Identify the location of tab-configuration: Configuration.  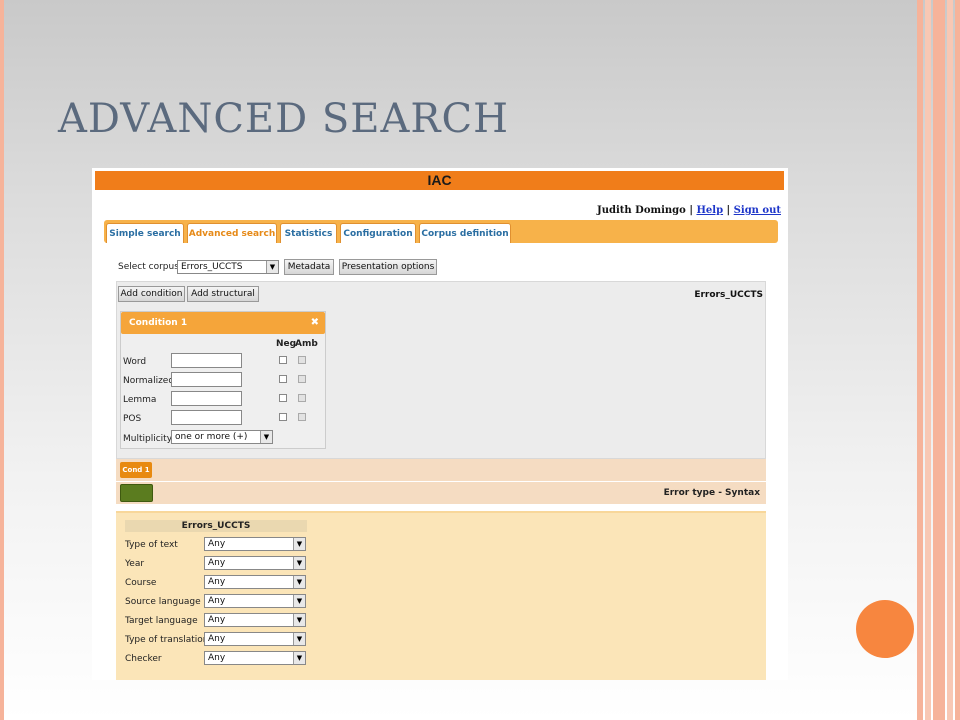
(378, 233).